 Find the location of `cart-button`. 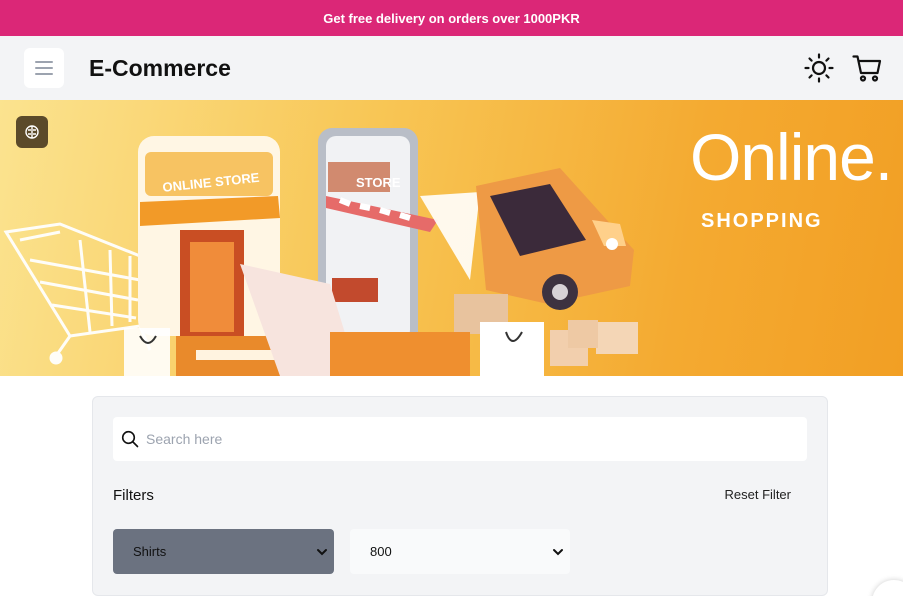

cart-button is located at coordinates (867, 68).